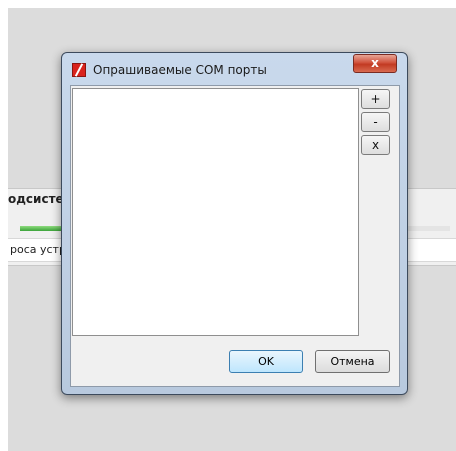 Image resolution: width=456 pixels, height=451 pixels. What do you see at coordinates (79, 70) in the screenshot?
I see `app-icon` at bounding box center [79, 70].